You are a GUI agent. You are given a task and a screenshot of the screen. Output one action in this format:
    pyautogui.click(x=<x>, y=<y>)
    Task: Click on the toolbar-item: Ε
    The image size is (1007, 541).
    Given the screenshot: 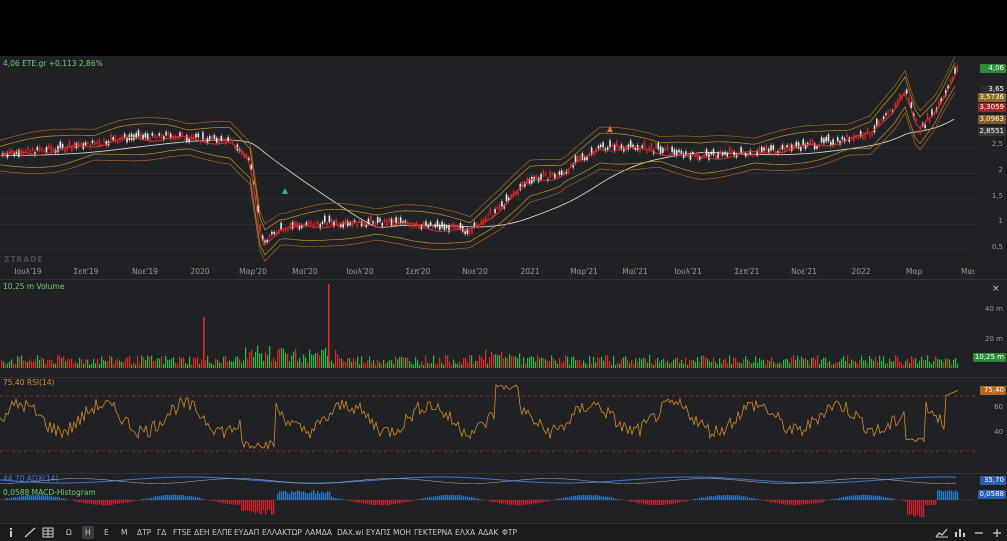 What is the action you would take?
    pyautogui.click(x=106, y=532)
    